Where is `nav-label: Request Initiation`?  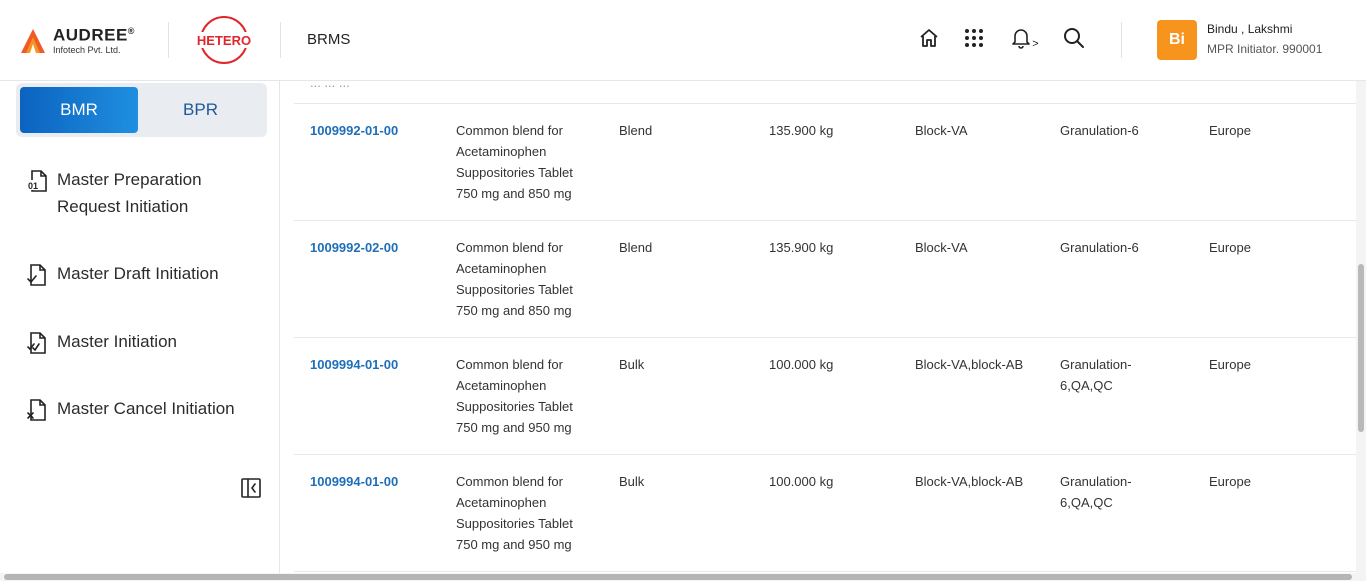
nav-label: Request Initiation is located at coordinates (123, 206).